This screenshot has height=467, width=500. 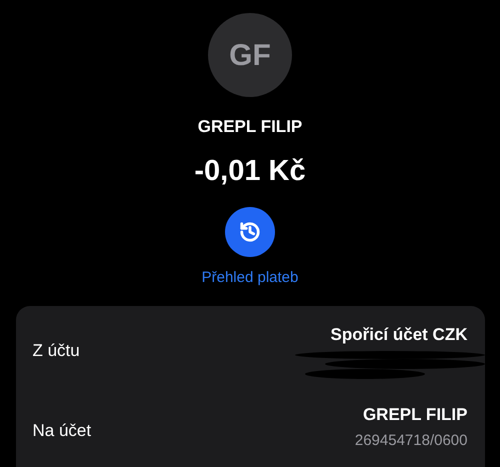 I want to click on avatar: GF, so click(x=250, y=55).